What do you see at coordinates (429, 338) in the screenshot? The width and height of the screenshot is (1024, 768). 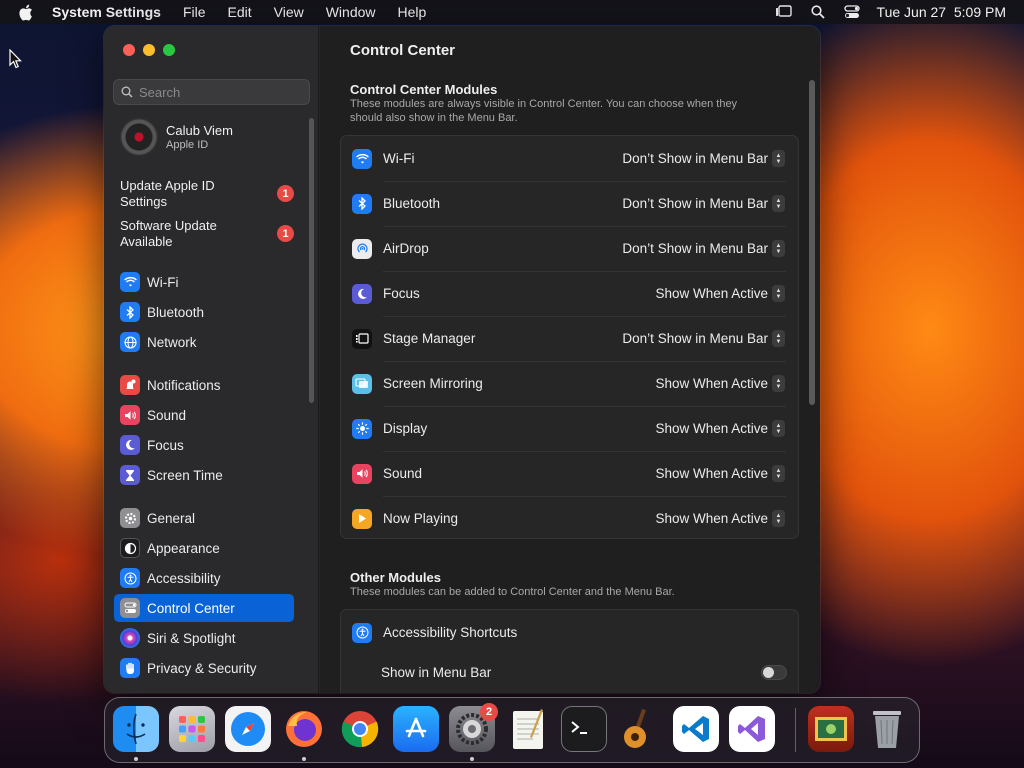 I see `module-label: Stage Manager` at bounding box center [429, 338].